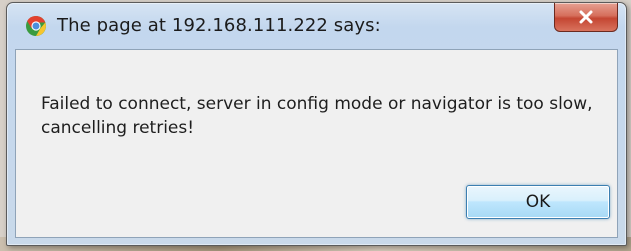 The image size is (631, 251). I want to click on close-button, so click(586, 17).